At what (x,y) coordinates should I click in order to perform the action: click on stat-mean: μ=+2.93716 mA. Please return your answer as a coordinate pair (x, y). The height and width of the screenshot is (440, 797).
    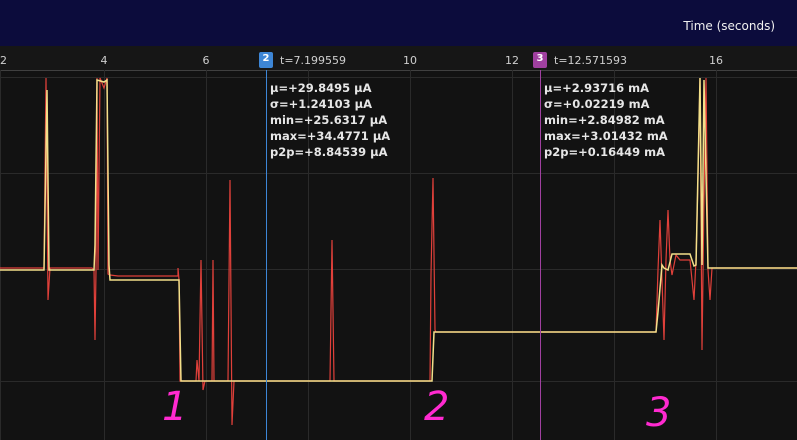
    Looking at the image, I should click on (596, 88).